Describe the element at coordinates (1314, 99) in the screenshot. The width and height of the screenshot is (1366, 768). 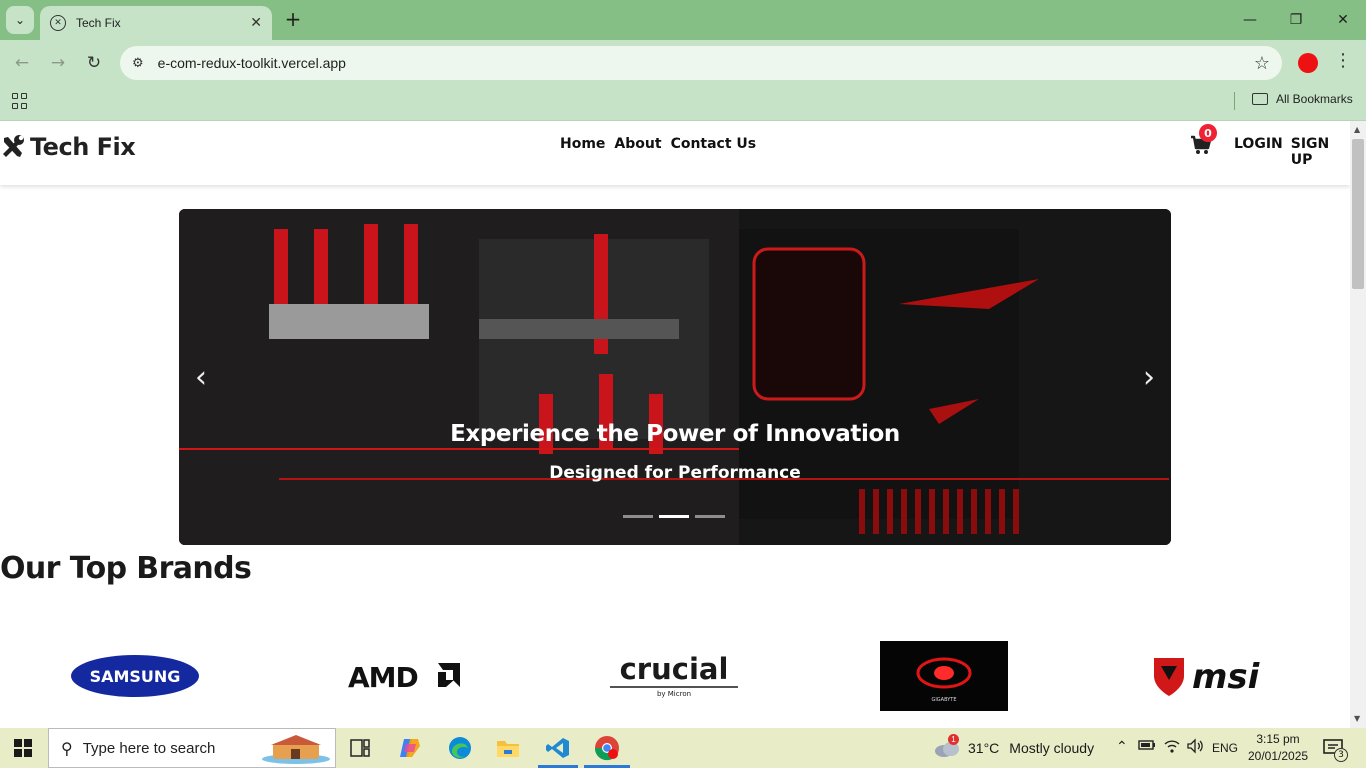
I see `all-bookmarks-label: All Bookmarks` at that location.